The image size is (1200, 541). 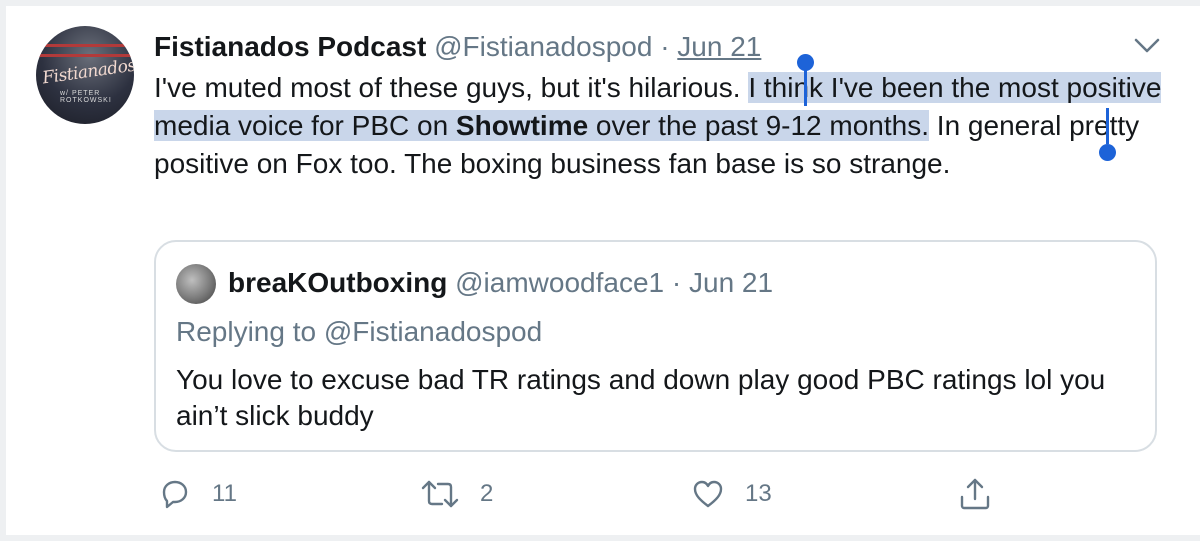 I want to click on selection-end-bar, so click(x=1107, y=126).